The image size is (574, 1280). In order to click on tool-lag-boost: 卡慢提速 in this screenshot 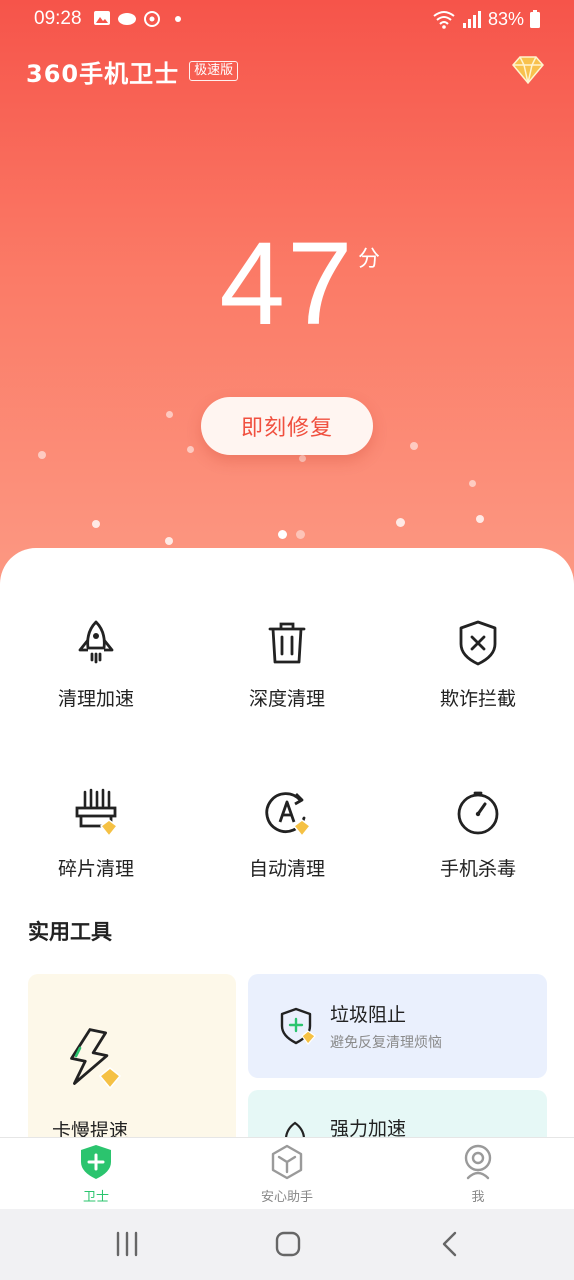, I will do `click(132, 1056)`.